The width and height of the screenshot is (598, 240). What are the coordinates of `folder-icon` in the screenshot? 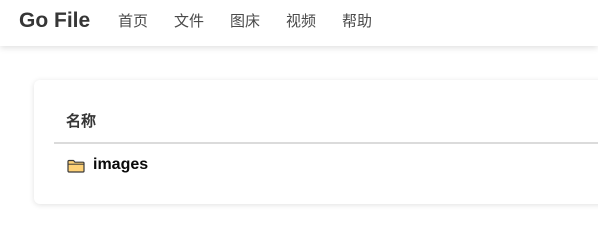 It's located at (76, 165).